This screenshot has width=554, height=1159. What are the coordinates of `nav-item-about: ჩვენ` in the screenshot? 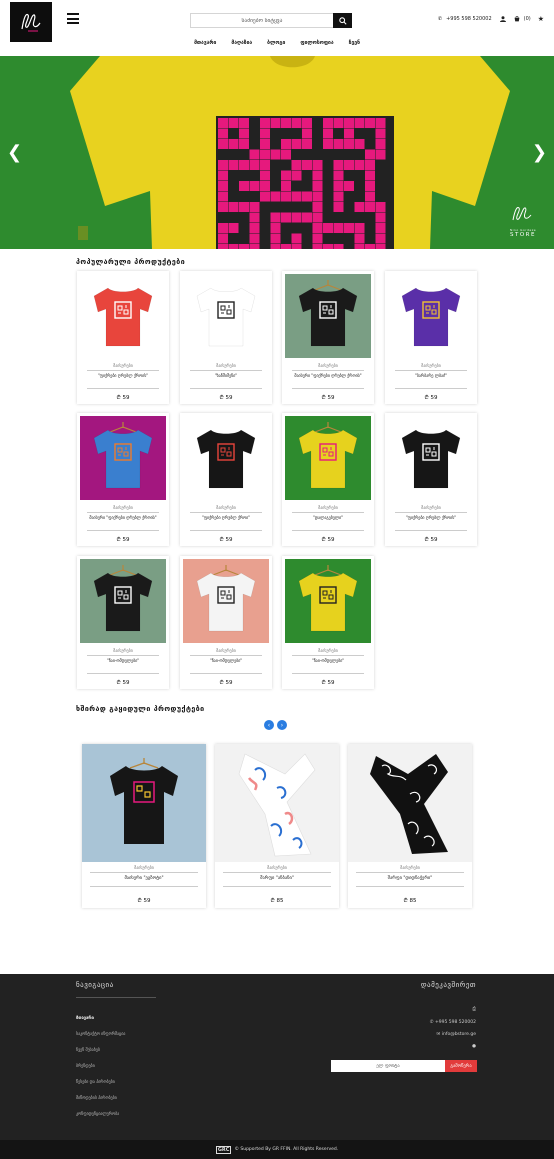 It's located at (354, 43).